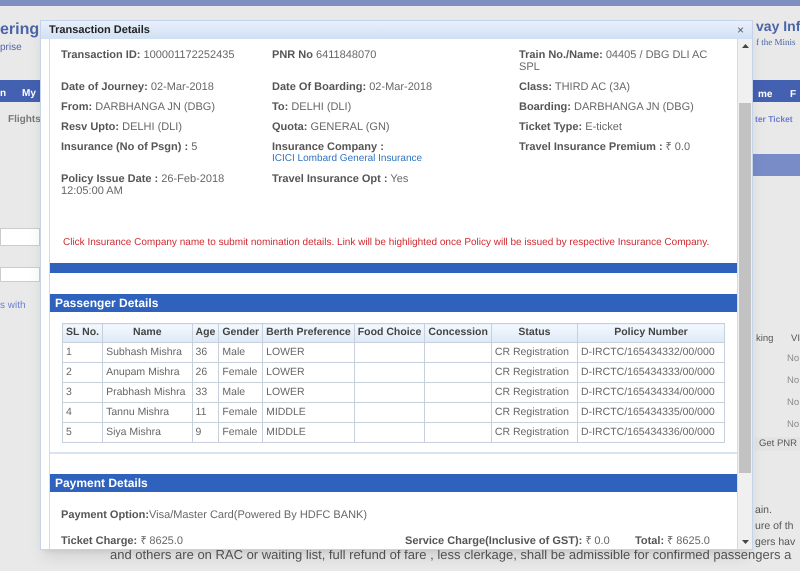 This screenshot has width=800, height=571. I want to click on table-cell: 9, so click(205, 432).